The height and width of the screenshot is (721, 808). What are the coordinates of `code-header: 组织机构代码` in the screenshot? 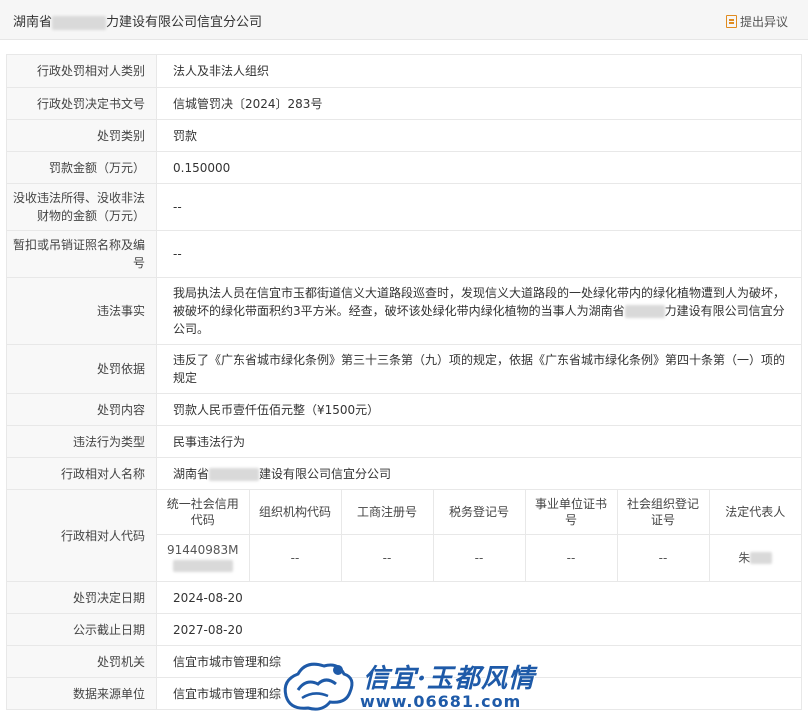 It's located at (295, 512).